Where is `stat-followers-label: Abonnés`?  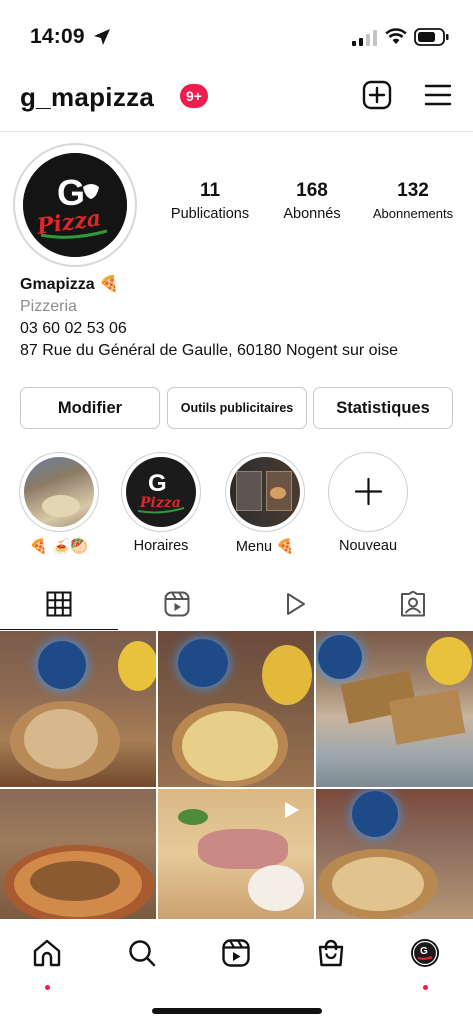
stat-followers-label: Abonnés is located at coordinates (312, 214).